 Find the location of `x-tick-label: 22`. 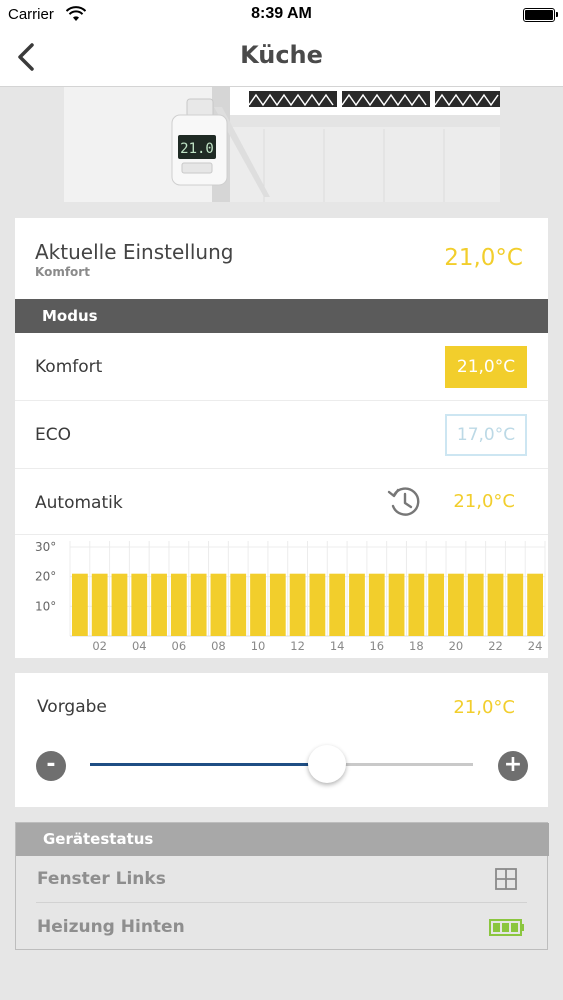

x-tick-label: 22 is located at coordinates (495, 646).